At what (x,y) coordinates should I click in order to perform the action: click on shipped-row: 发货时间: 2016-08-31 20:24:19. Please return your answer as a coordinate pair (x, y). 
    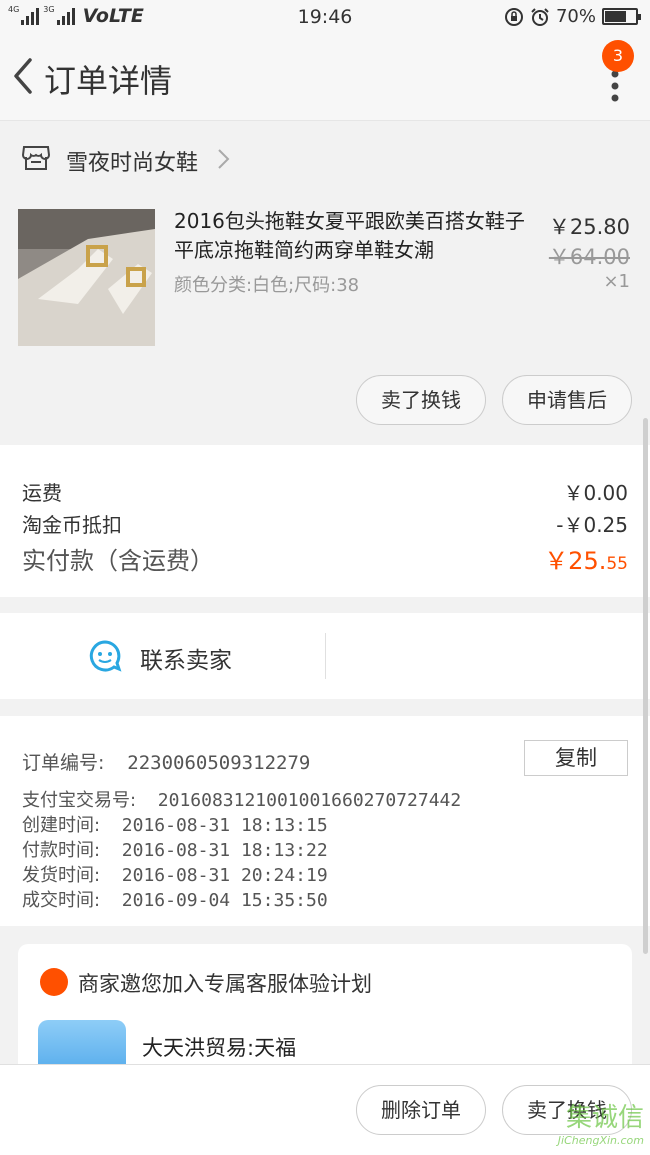
    Looking at the image, I should click on (175, 874).